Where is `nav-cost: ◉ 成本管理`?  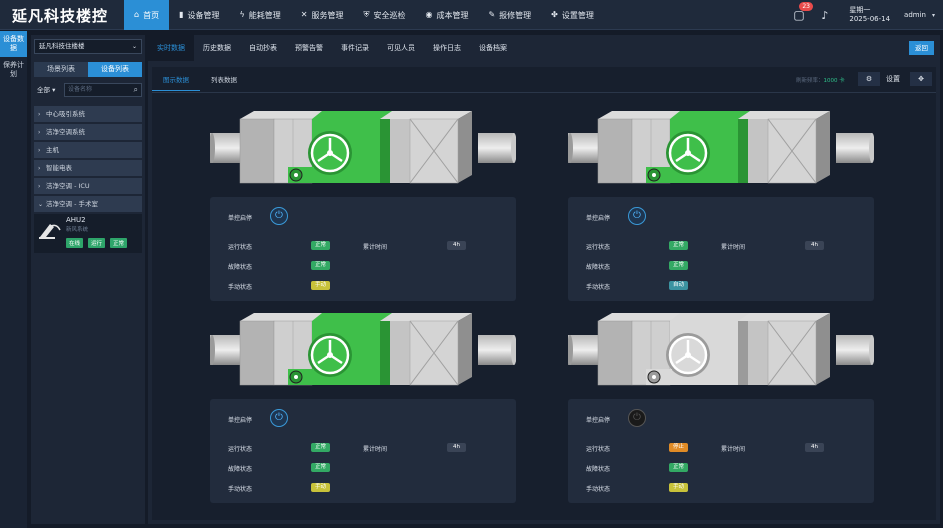 nav-cost: ◉ 成本管理 is located at coordinates (446, 15).